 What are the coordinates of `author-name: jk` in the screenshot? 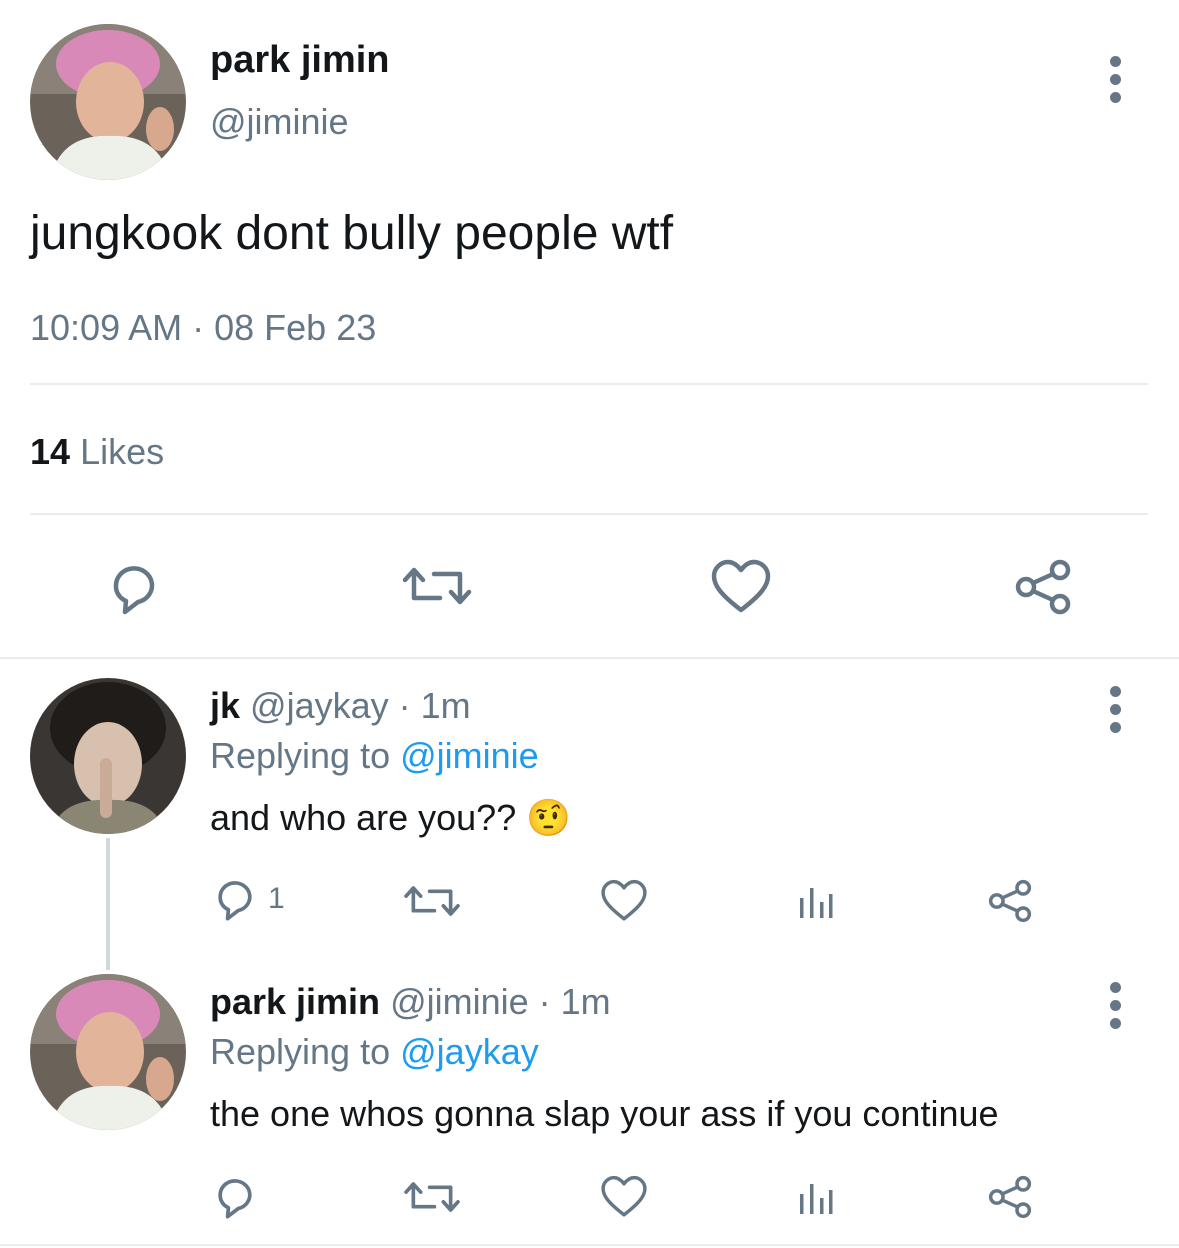 It's located at (225, 705).